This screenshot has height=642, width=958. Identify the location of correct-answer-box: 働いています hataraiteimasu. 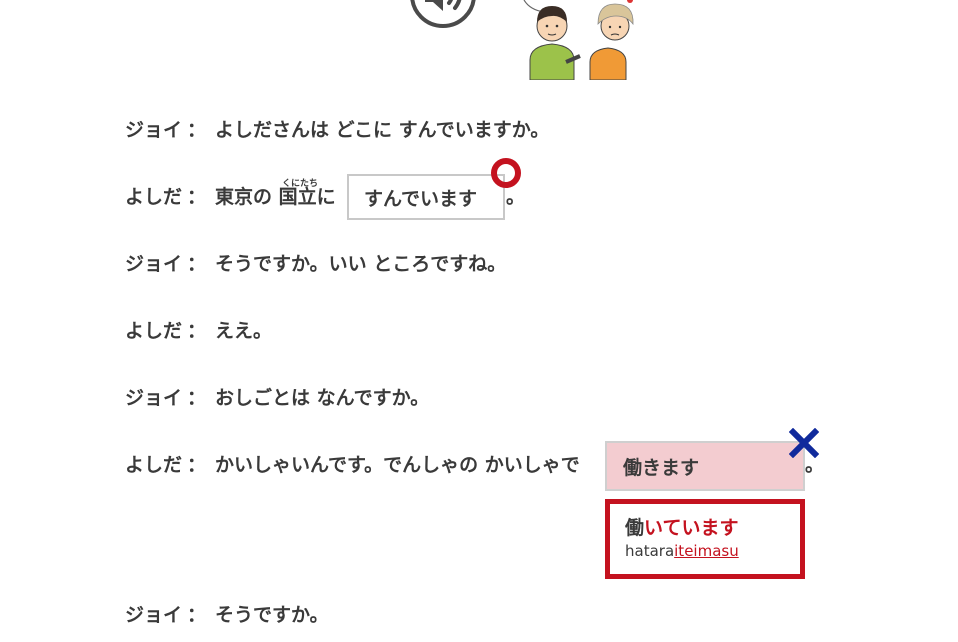
(705, 539).